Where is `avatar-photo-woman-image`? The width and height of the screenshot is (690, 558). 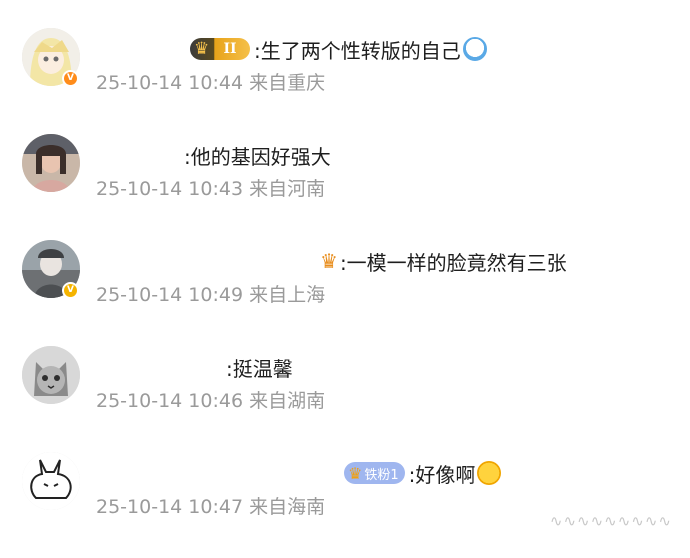
avatar-photo-woman-image is located at coordinates (51, 163).